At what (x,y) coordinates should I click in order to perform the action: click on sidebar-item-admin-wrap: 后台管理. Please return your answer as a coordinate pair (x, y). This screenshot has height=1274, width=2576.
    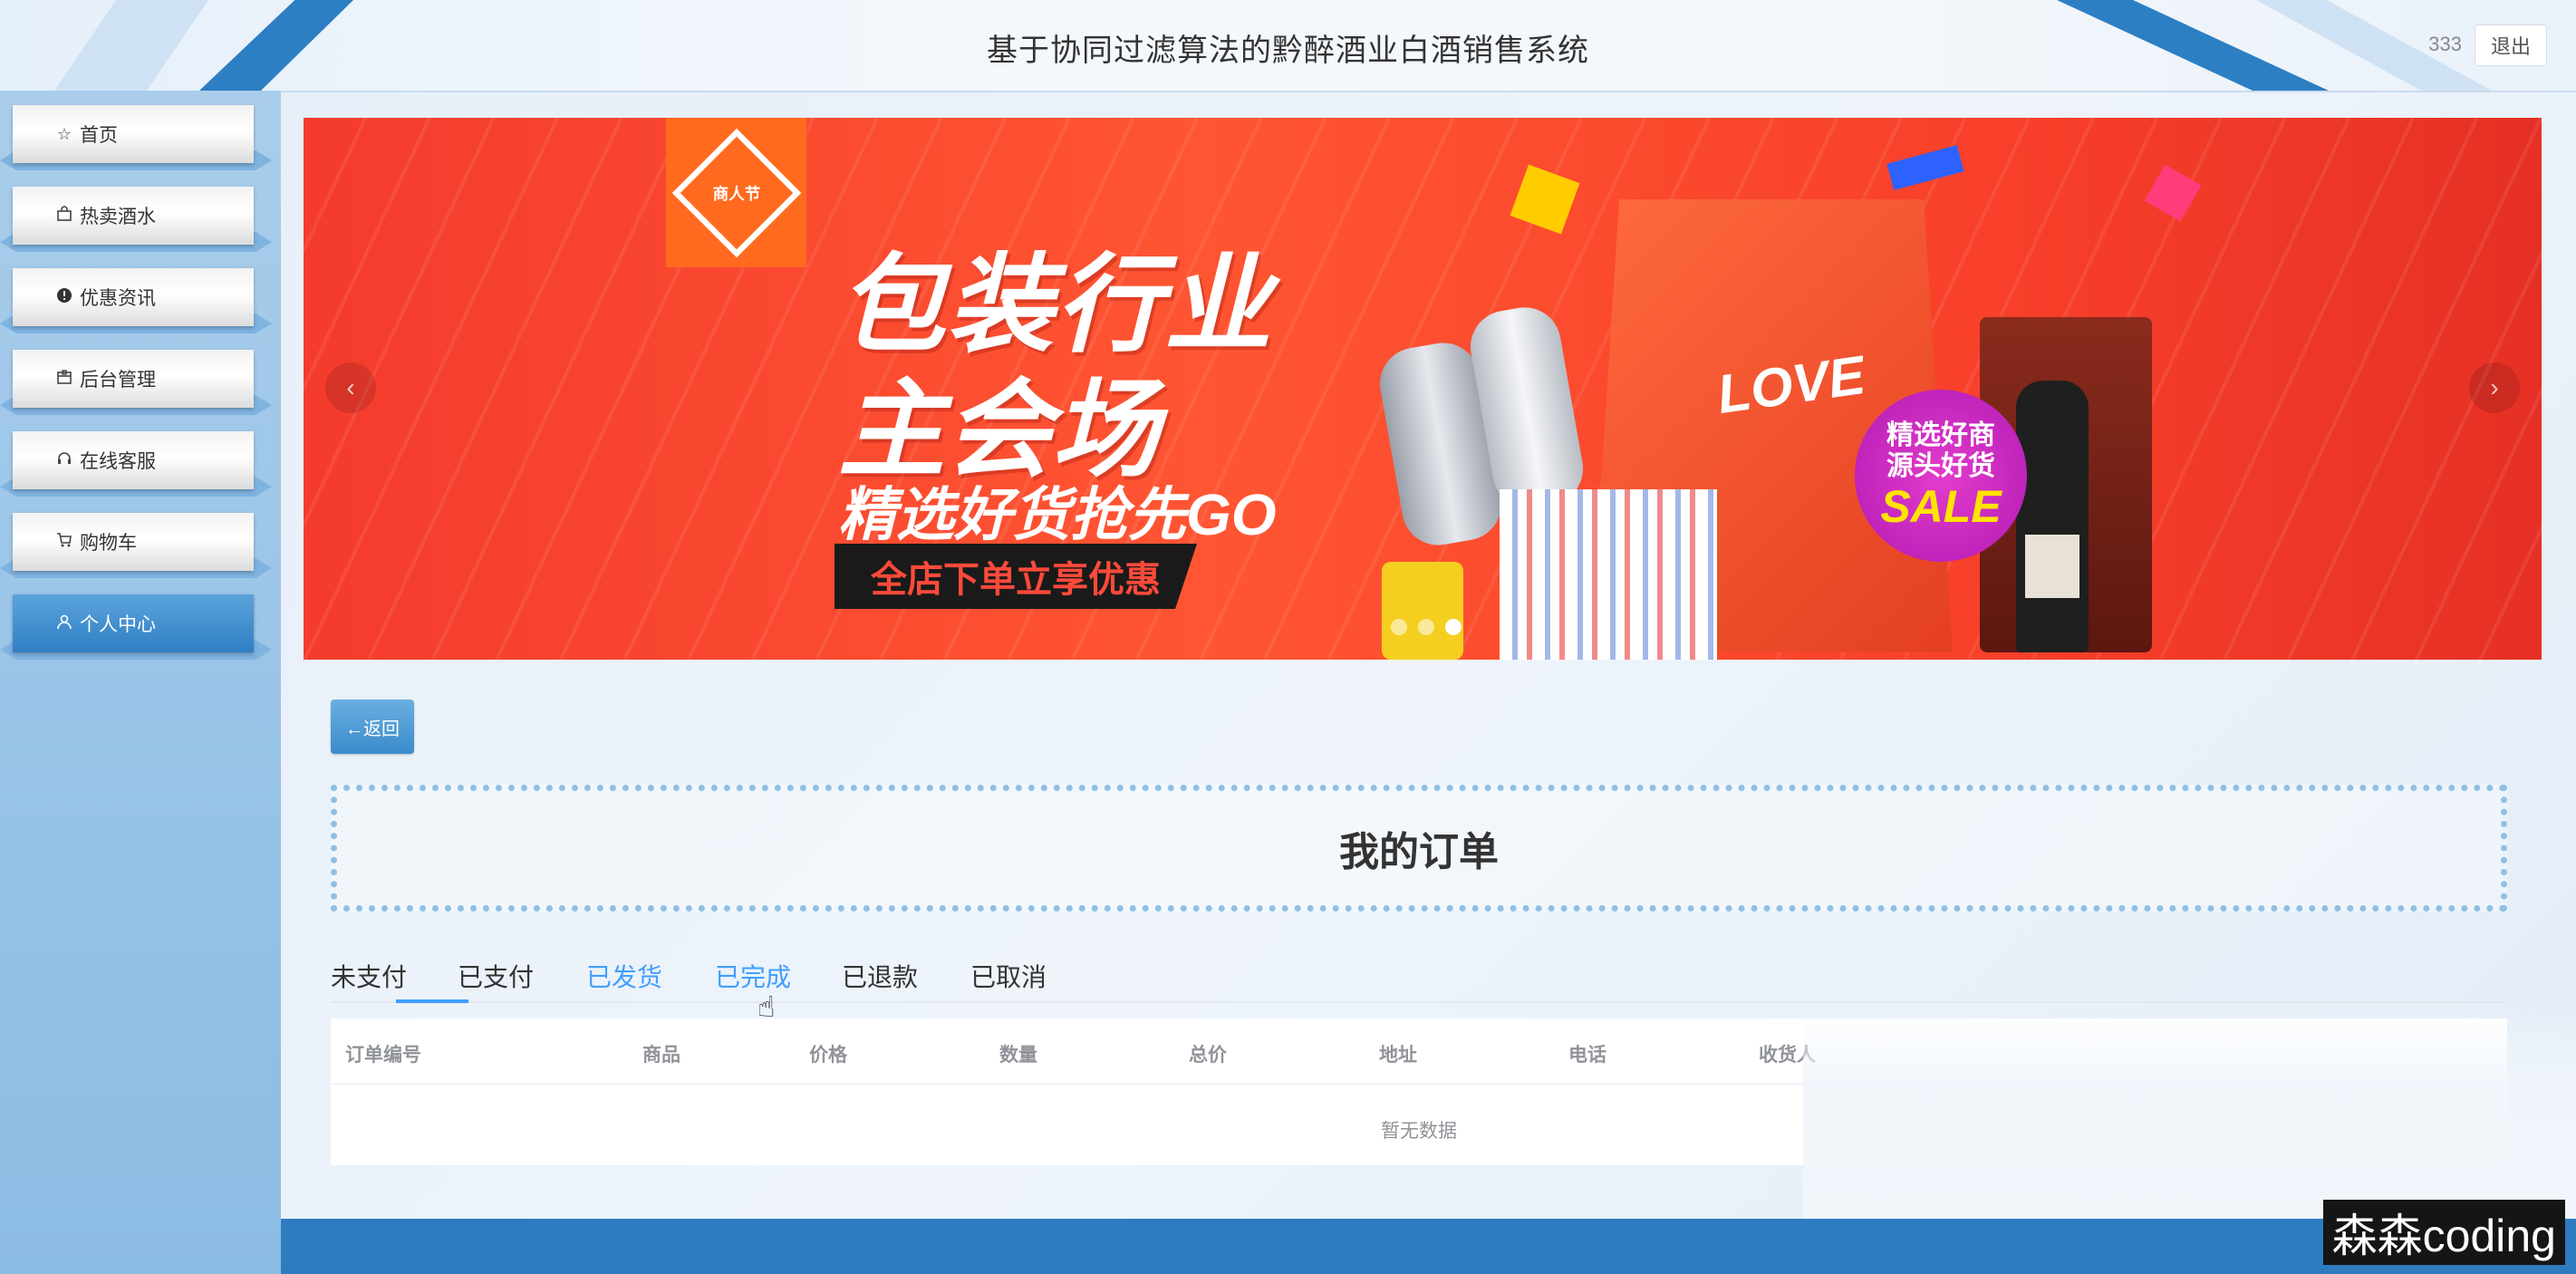
    Looking at the image, I should click on (136, 381).